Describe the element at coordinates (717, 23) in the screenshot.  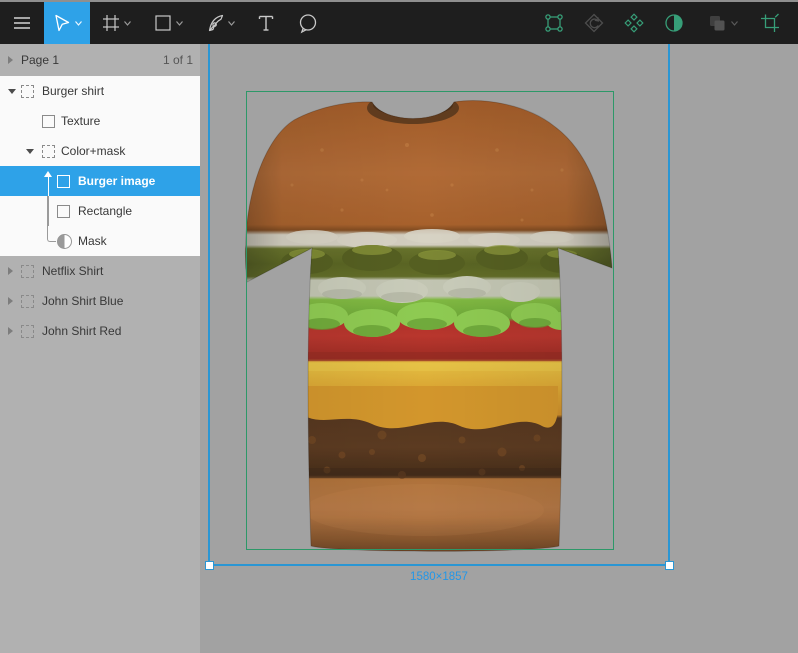
I see `boolean-icon` at that location.